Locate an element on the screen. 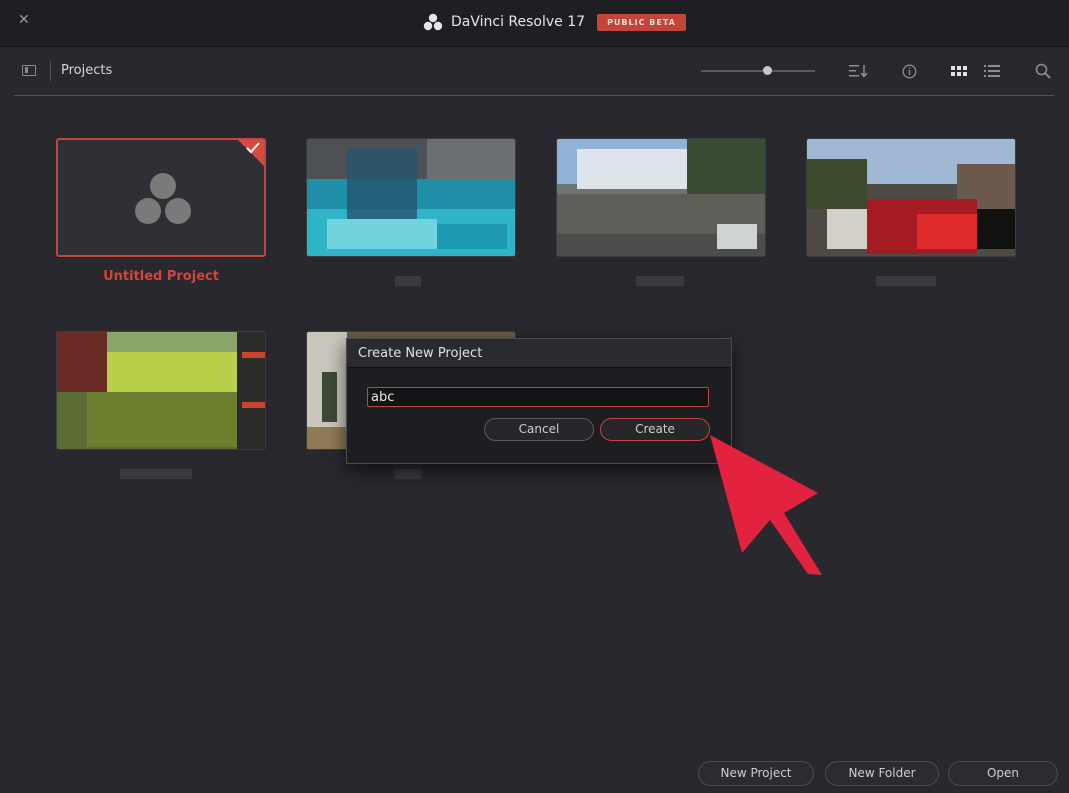 This screenshot has width=1069, height=793. new-folder-button: New Folder is located at coordinates (882, 773).